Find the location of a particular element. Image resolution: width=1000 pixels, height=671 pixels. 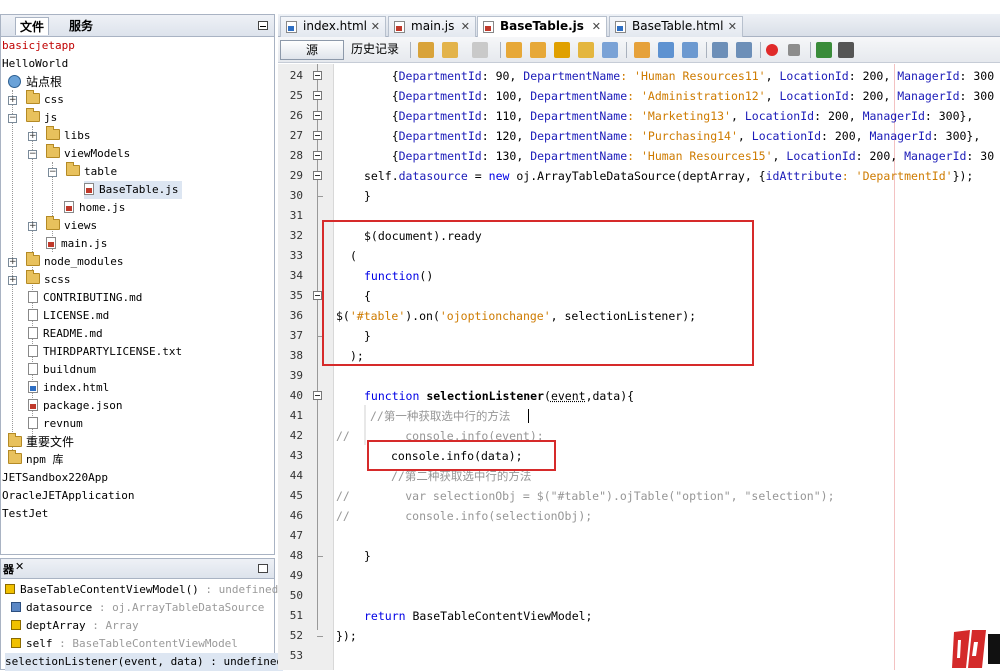

tab-navigator: 器 is located at coordinates (8, 569).